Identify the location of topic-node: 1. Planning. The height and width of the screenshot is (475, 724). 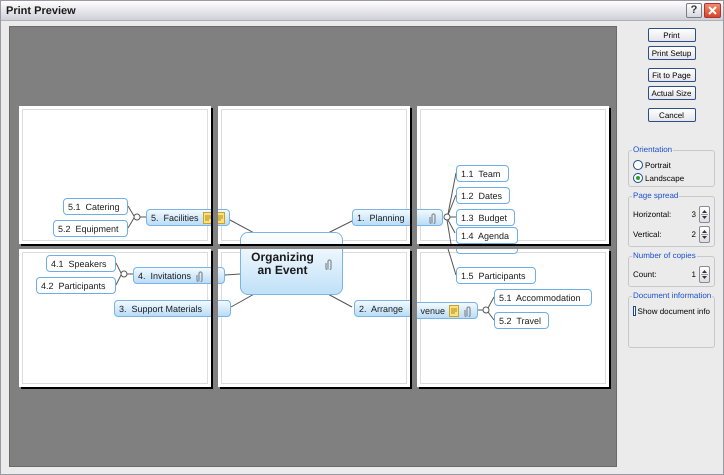
(381, 217).